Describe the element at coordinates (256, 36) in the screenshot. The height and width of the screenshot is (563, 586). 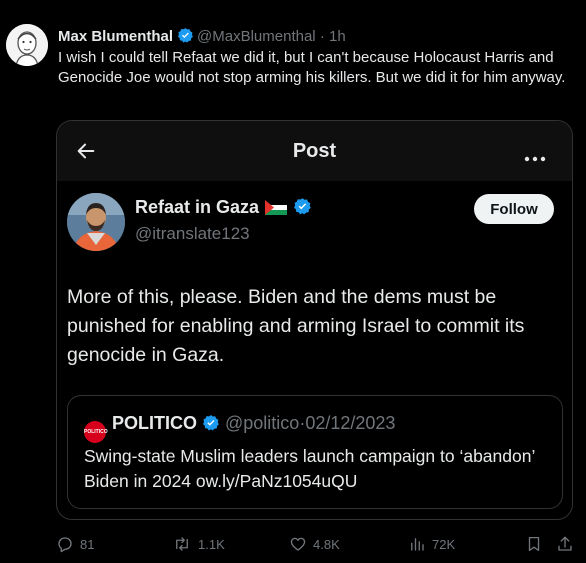
I see `author-handle: @MaxBlumenthal` at that location.